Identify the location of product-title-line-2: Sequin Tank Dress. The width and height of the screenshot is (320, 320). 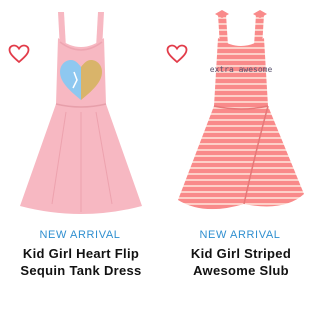
(81, 270).